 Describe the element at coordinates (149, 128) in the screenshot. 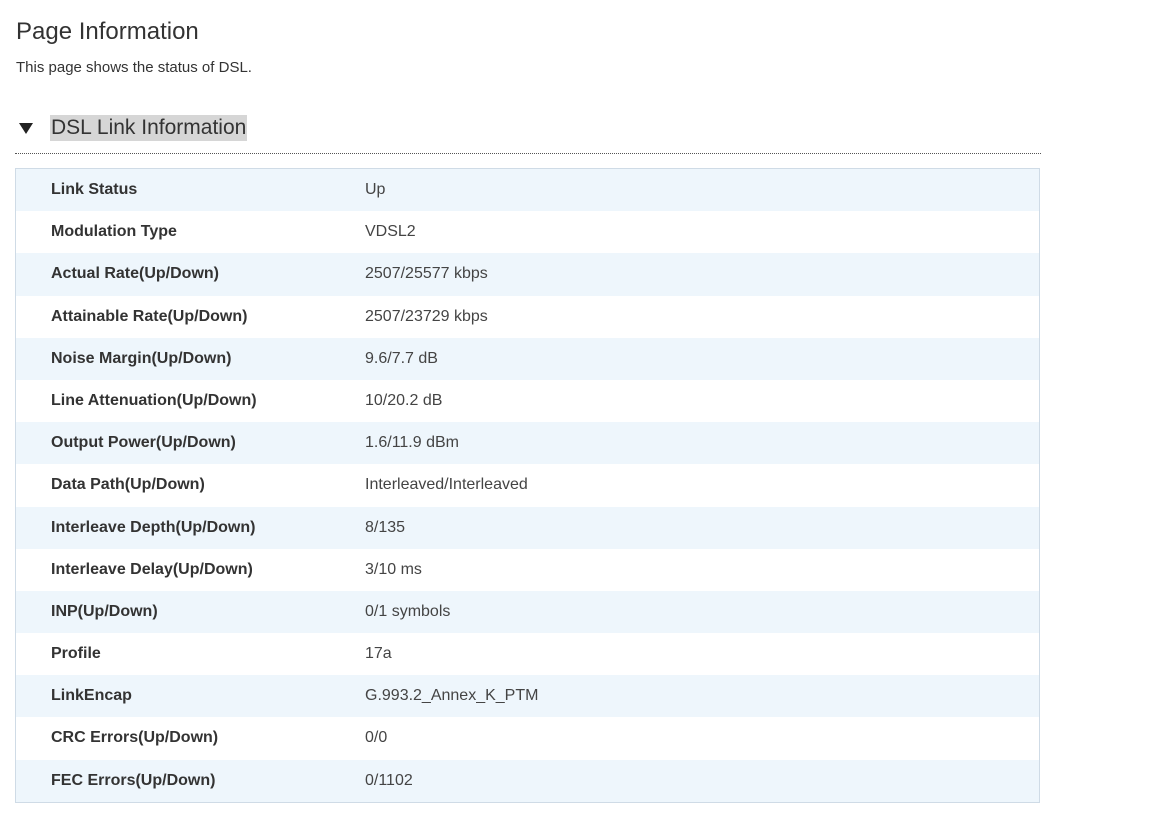

I see `section-title: DSL Link Information` at that location.